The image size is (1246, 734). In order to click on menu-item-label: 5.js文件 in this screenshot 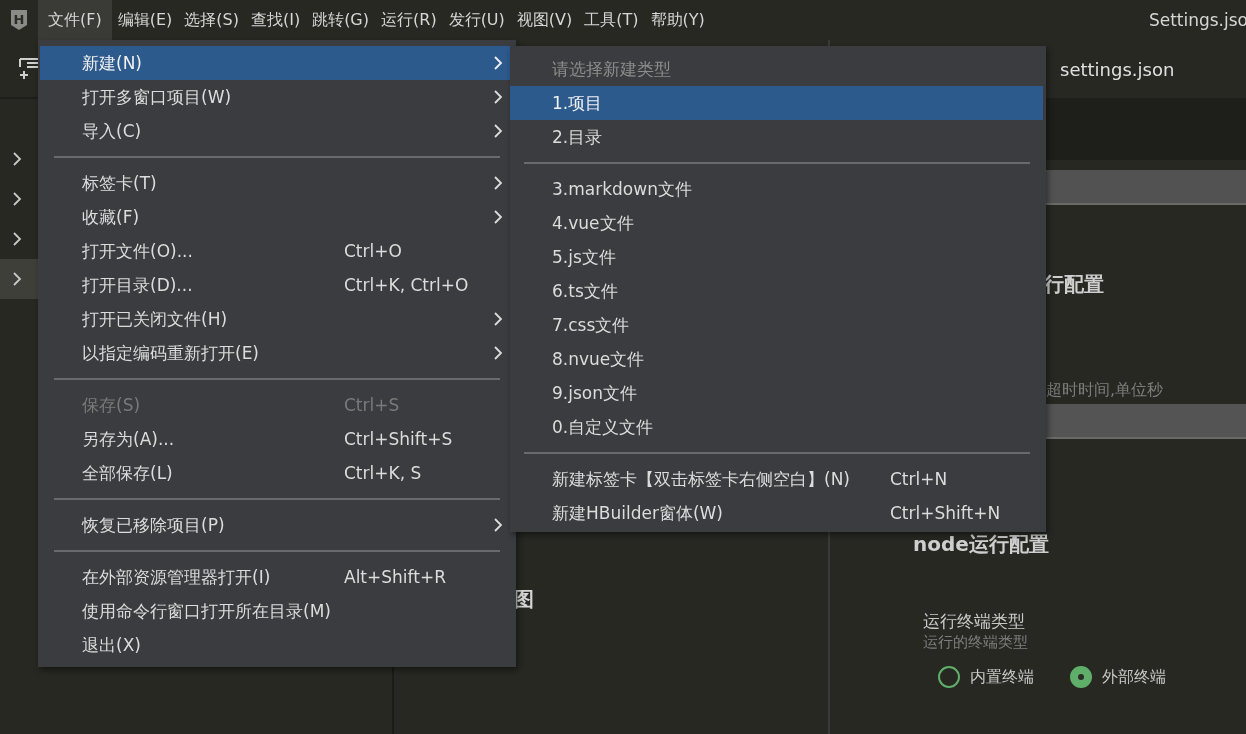, I will do `click(584, 257)`.